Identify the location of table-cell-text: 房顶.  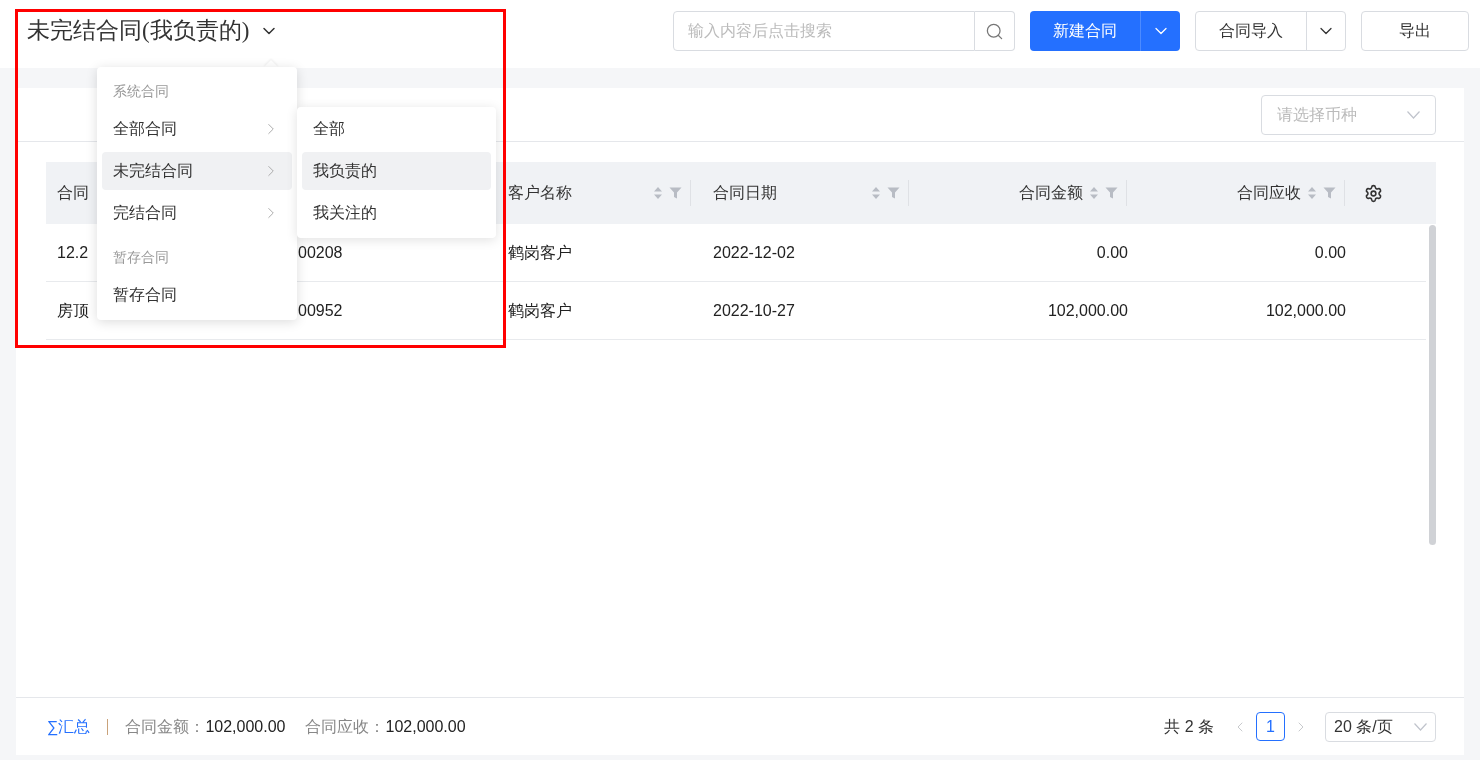
(73, 310).